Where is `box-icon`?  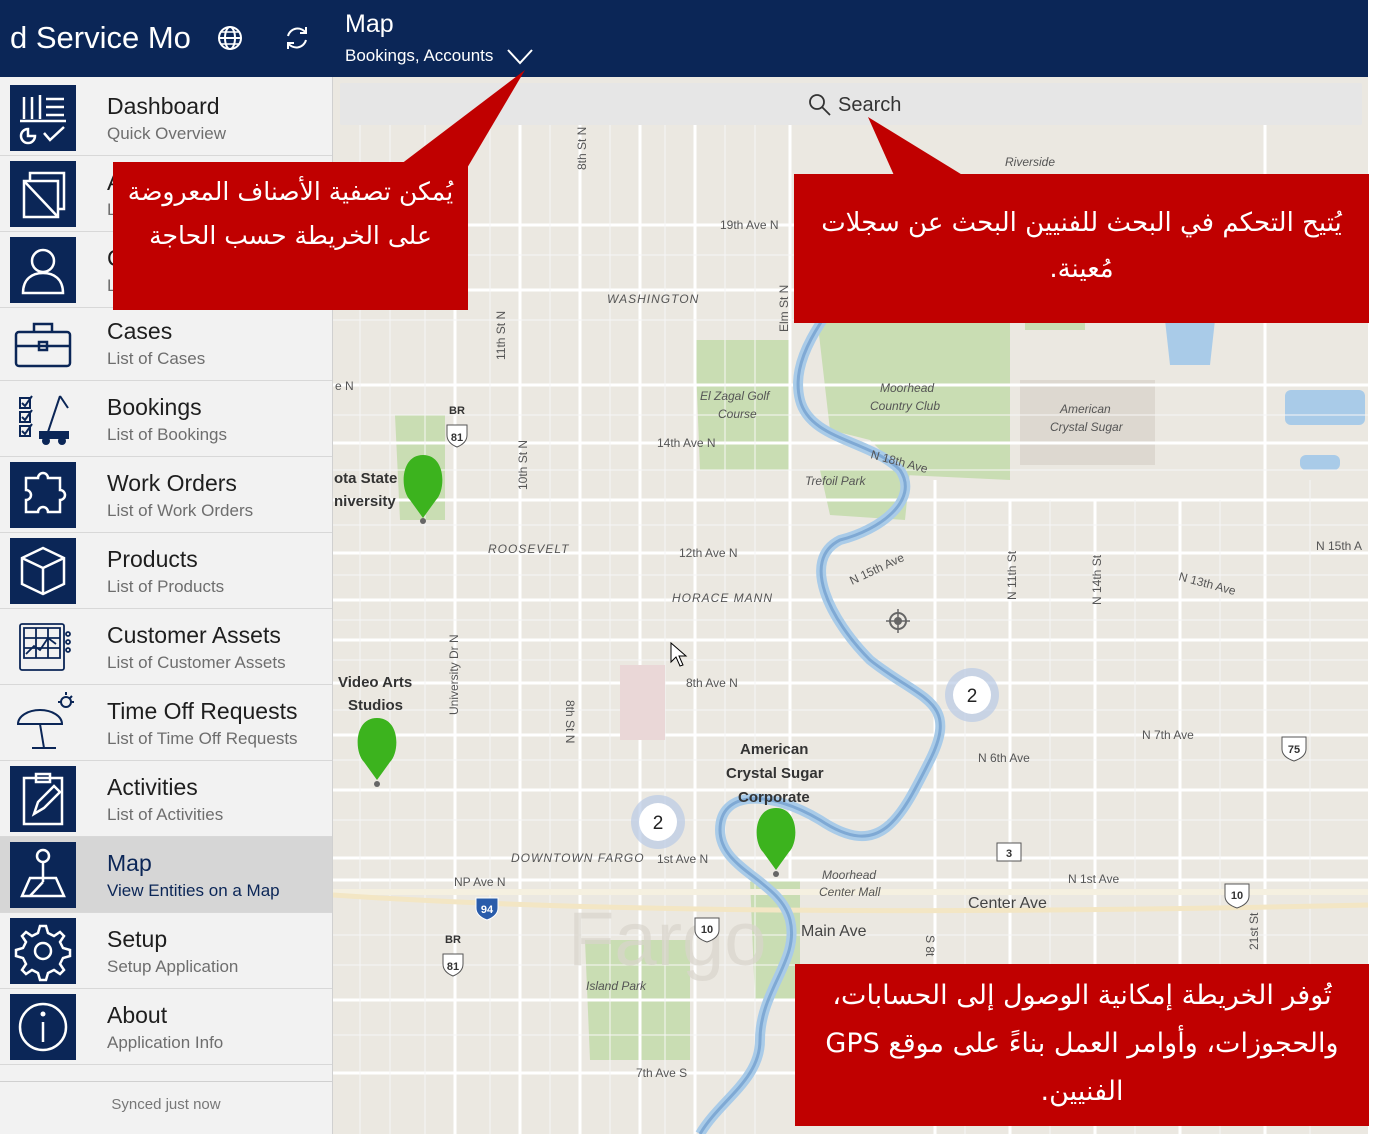 box-icon is located at coordinates (43, 571).